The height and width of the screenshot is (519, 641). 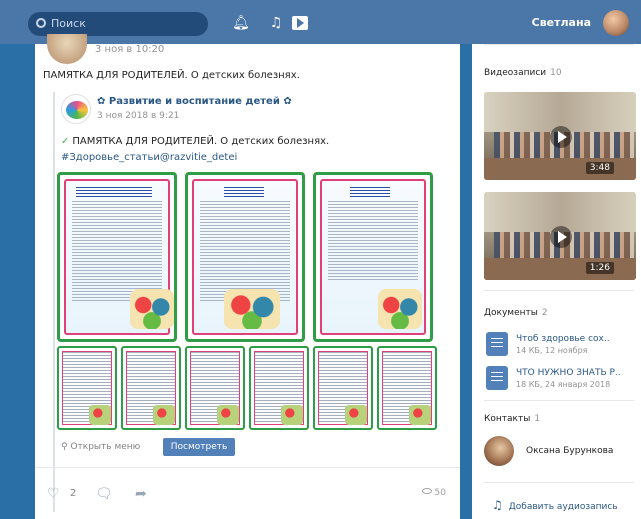 What do you see at coordinates (41, 23) in the screenshot?
I see `search-icon` at bounding box center [41, 23].